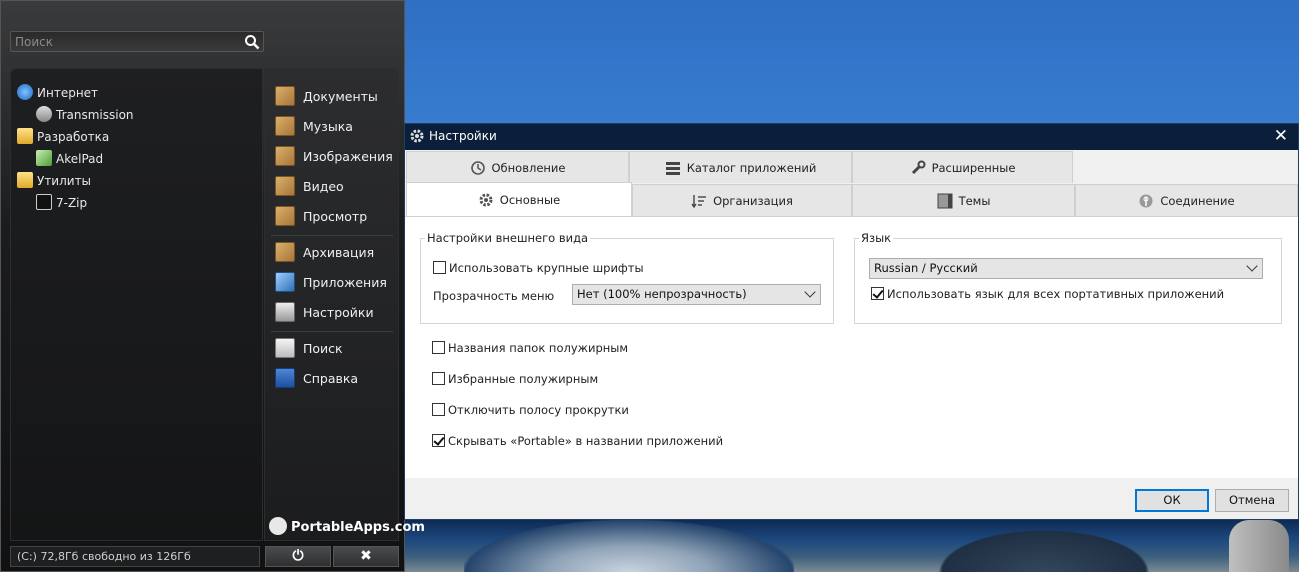  I want to click on tree-category-internet: Интернет, so click(57, 93).